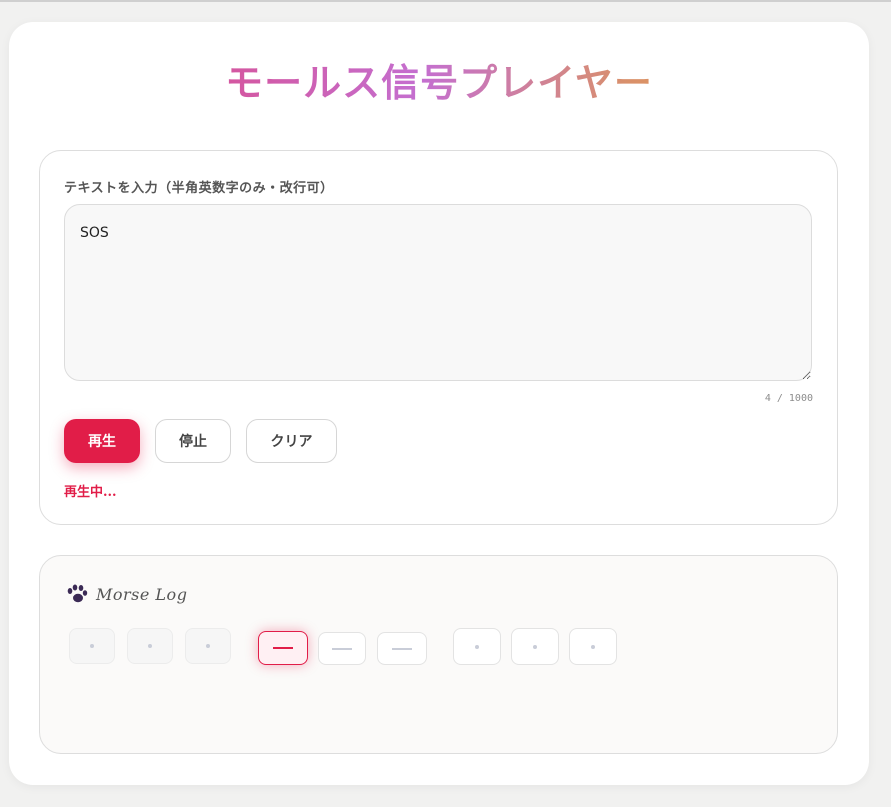  Describe the element at coordinates (788, 398) in the screenshot. I see `char-counter: 4 / 1000` at that location.